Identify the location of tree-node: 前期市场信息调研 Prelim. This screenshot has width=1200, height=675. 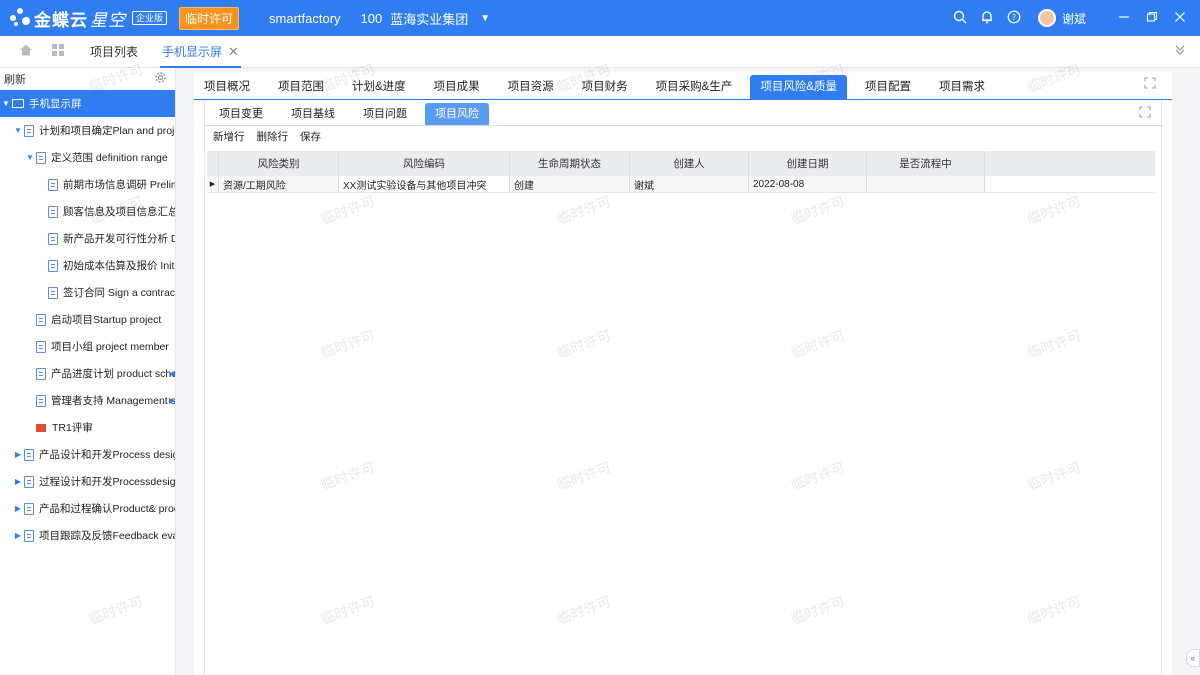
(87, 184).